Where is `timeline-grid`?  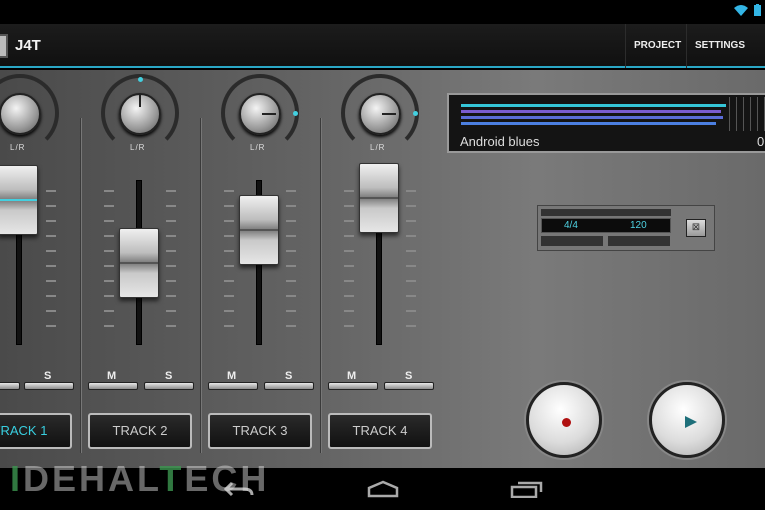 timeline-grid is located at coordinates (747, 114).